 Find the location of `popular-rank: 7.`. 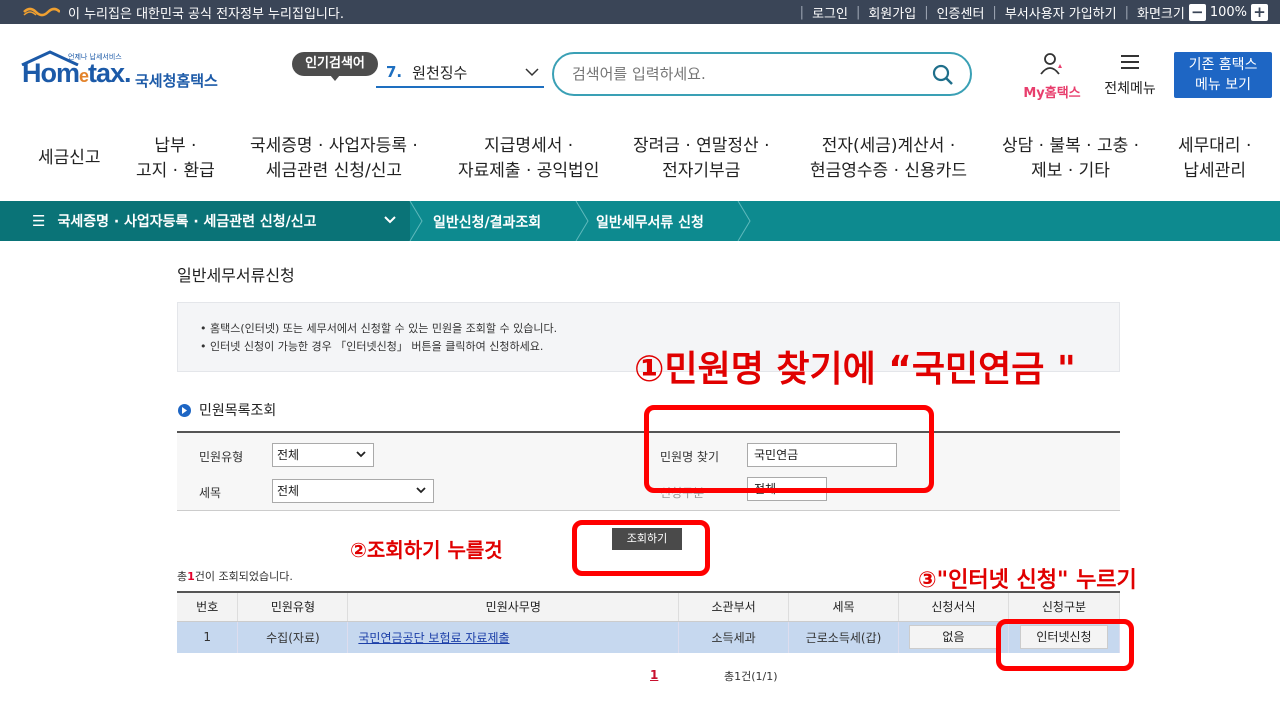

popular-rank: 7. is located at coordinates (394, 72).